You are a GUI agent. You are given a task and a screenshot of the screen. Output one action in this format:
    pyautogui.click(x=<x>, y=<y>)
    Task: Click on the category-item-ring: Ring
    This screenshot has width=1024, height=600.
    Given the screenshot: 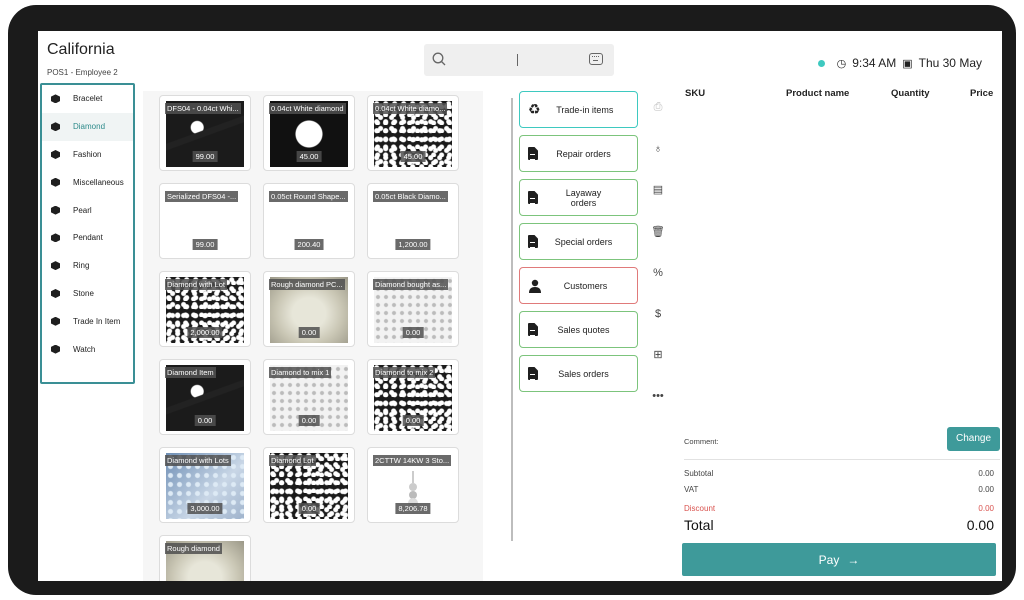 What is the action you would take?
    pyautogui.click(x=87, y=266)
    